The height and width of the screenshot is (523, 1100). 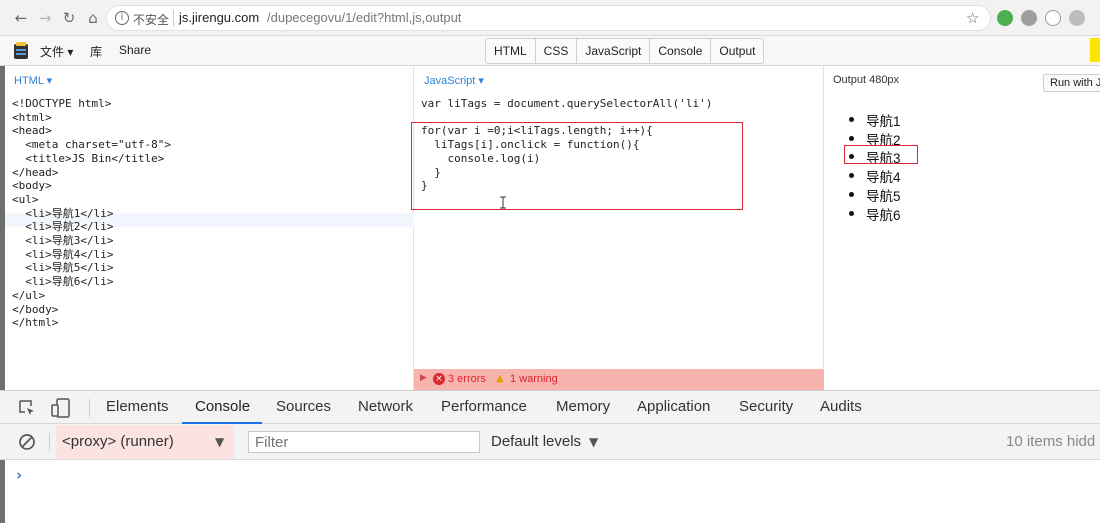 I want to click on forward-arrow-icon: →, so click(x=45, y=18).